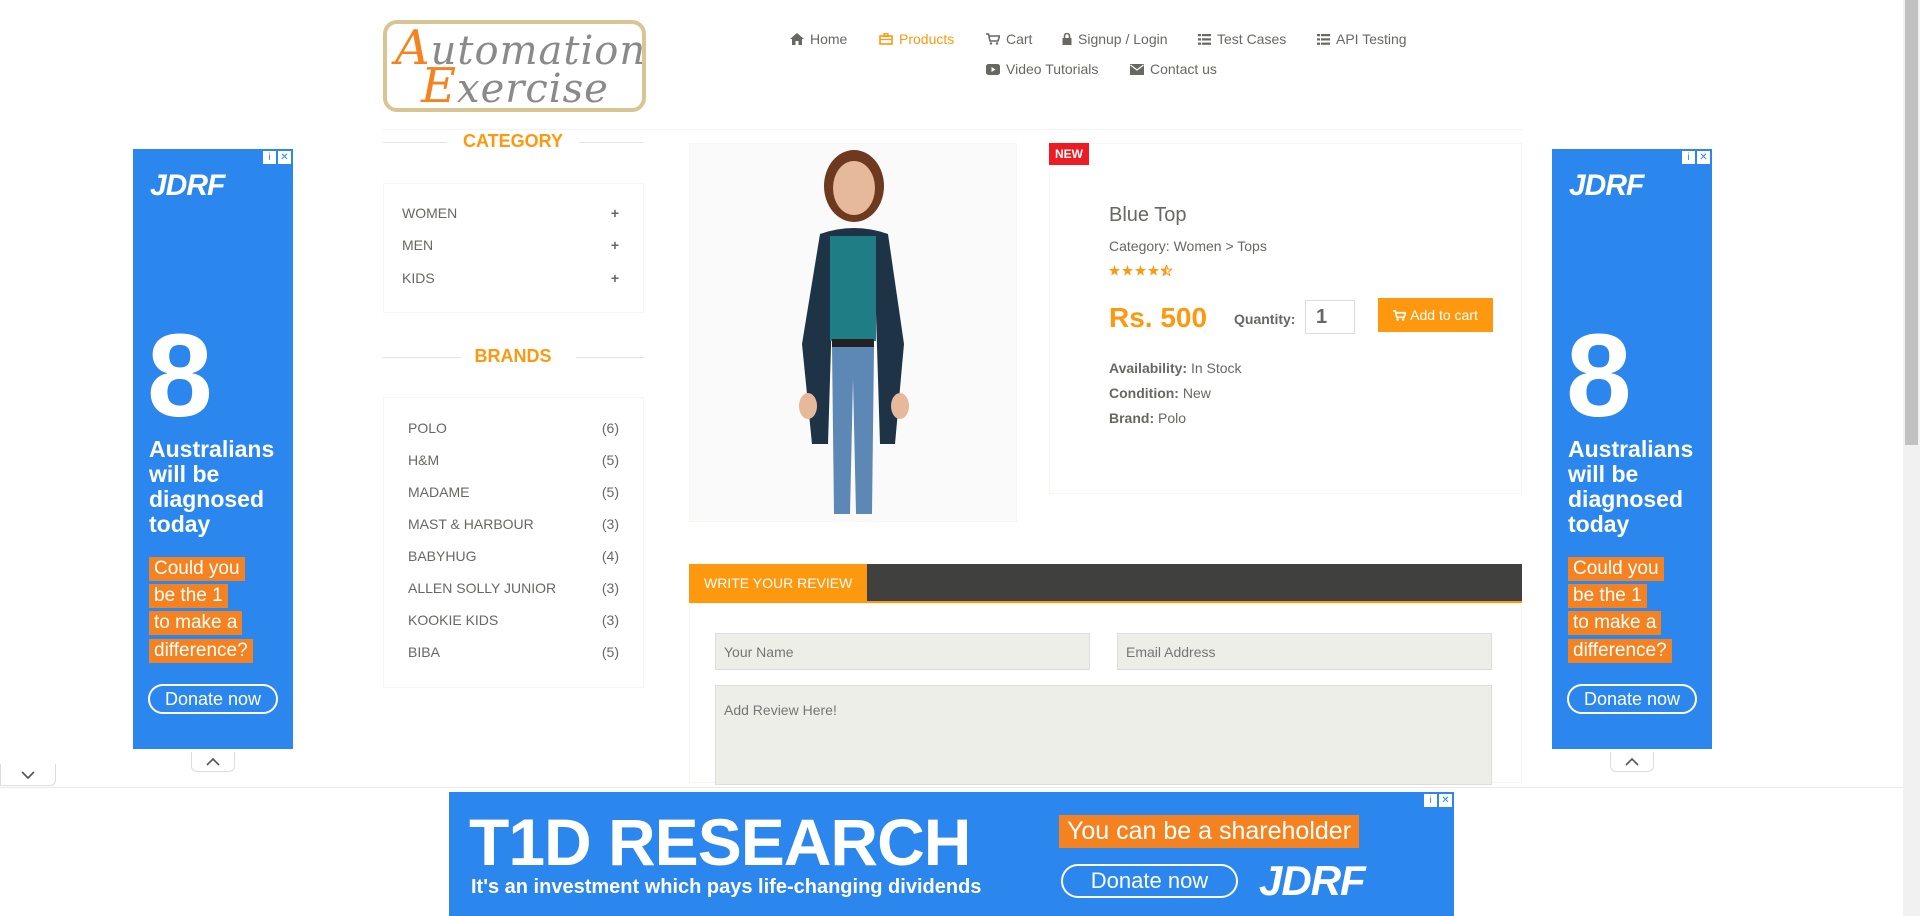 This screenshot has width=1920, height=916. Describe the element at coordinates (953, 129) in the screenshot. I see `header-divider` at that location.